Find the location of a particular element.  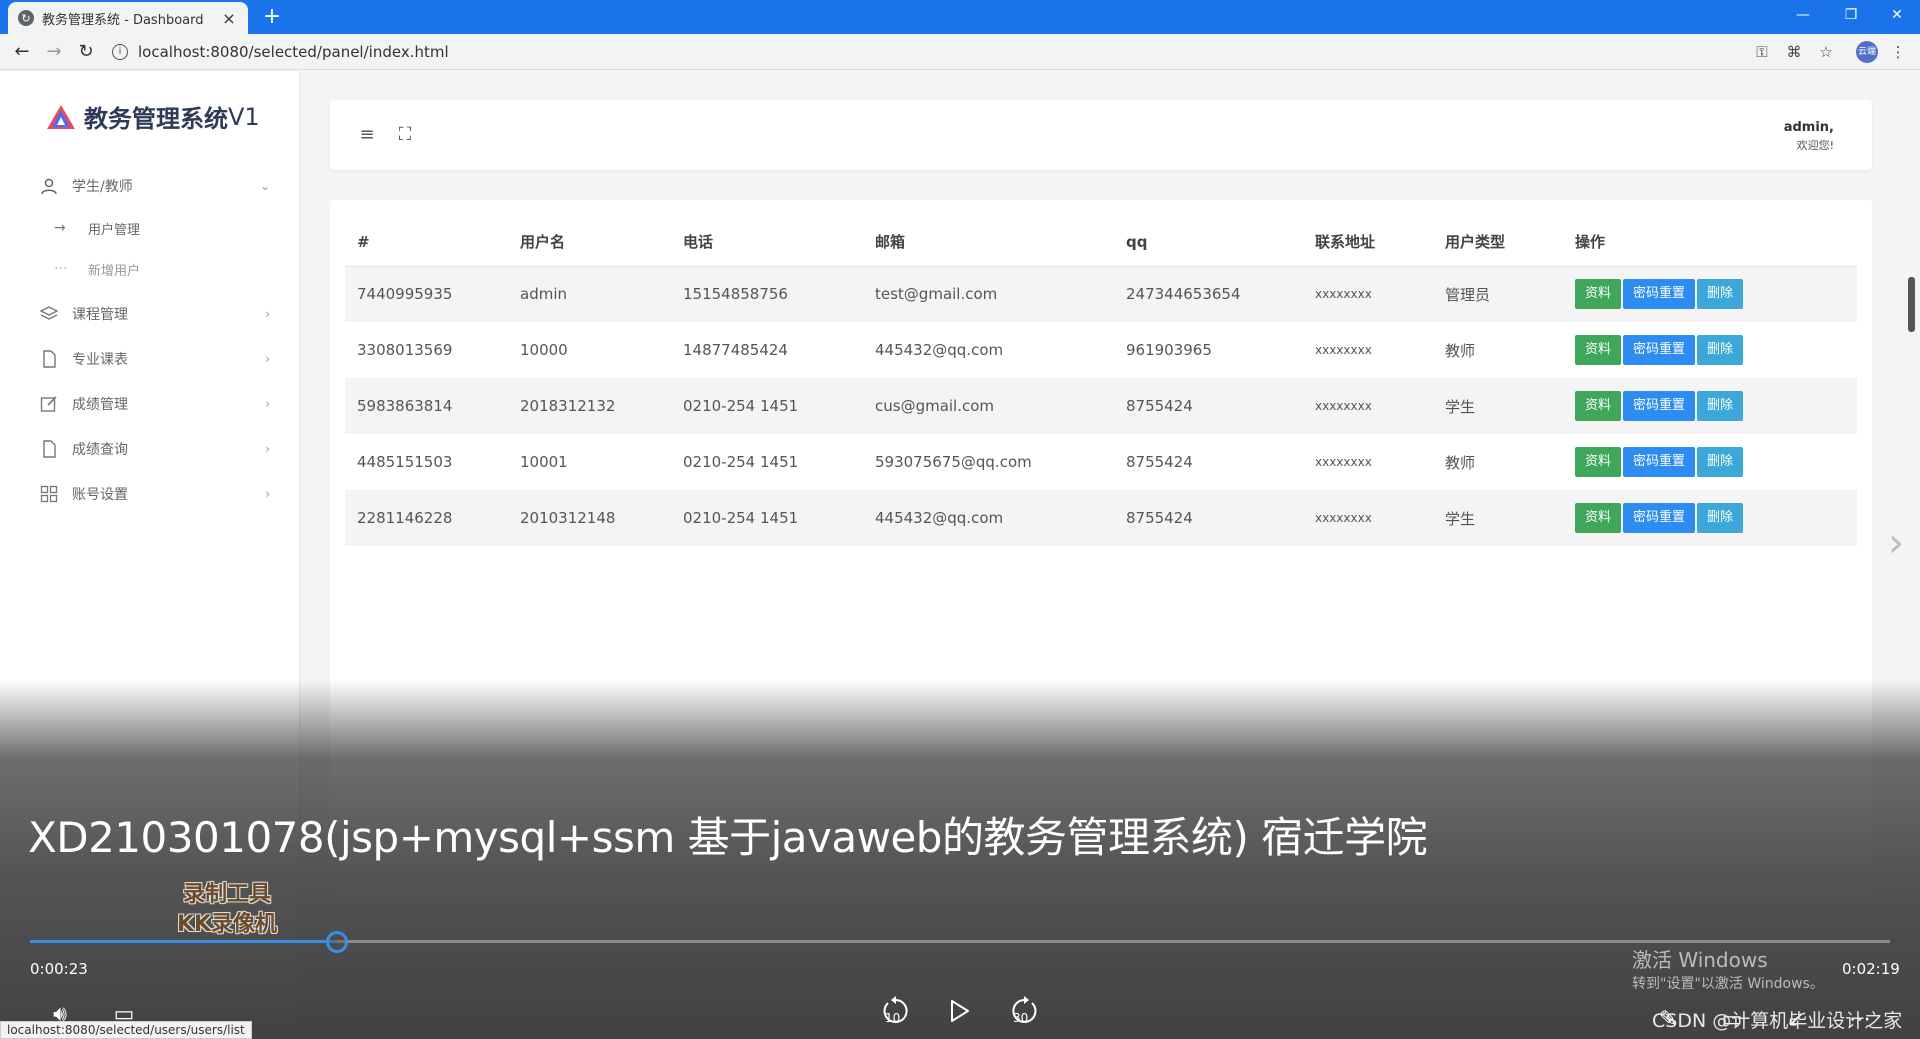

fullscreen-icon: ⛶ is located at coordinates (405, 135).